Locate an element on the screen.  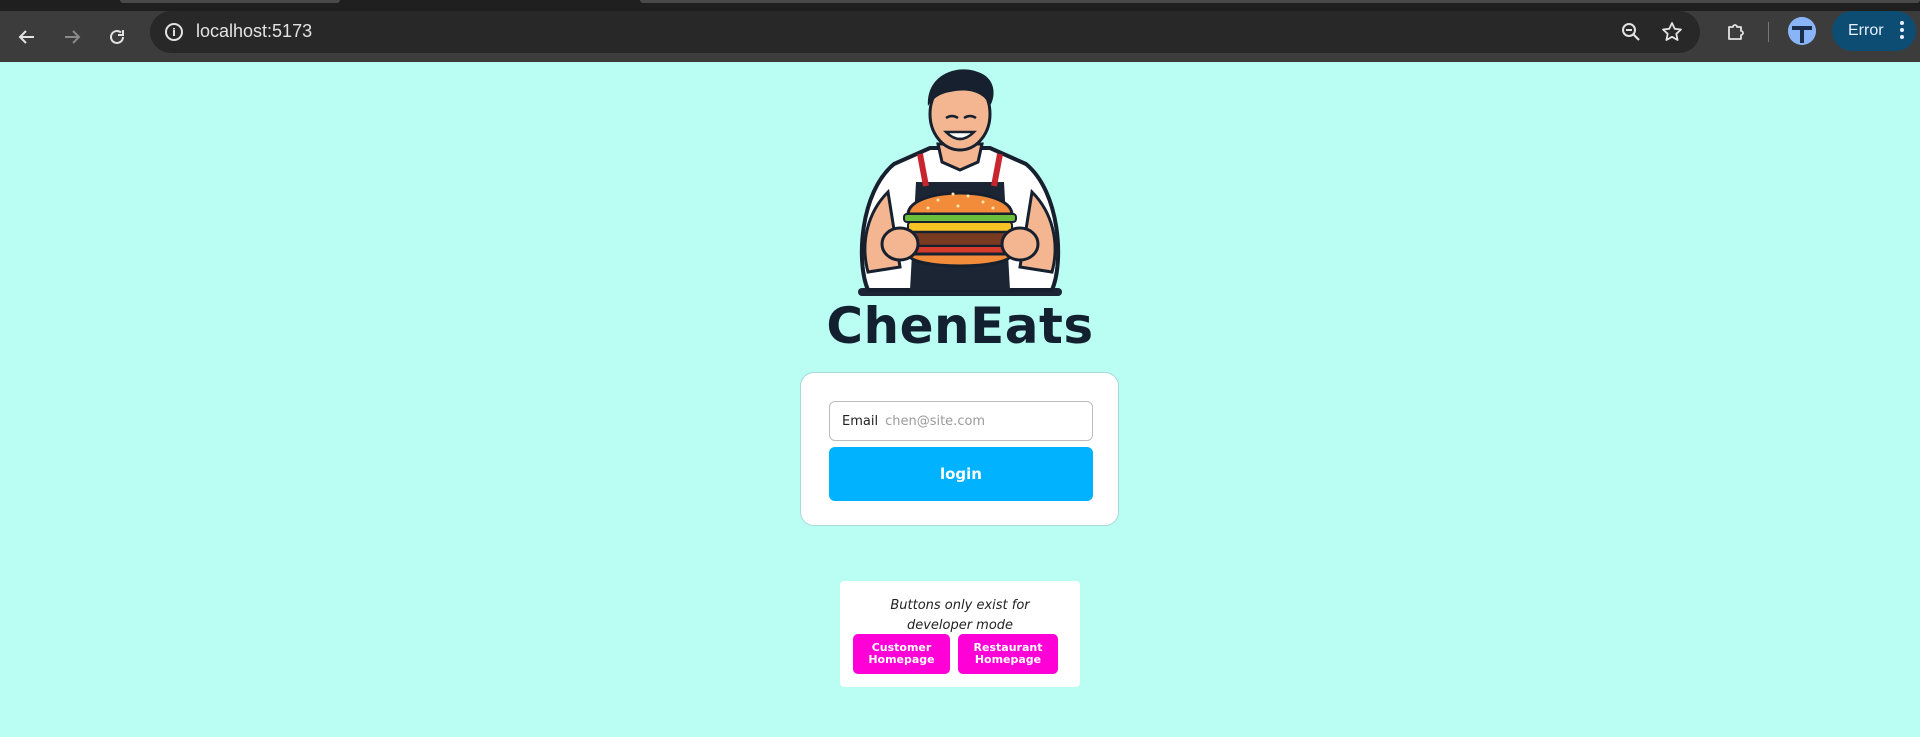
email-label: Email is located at coordinates (860, 421).